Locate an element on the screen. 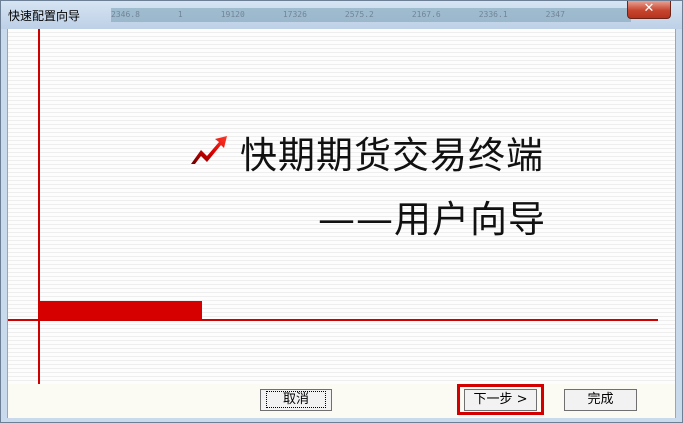  ghost-value: 17326 is located at coordinates (294, 14).